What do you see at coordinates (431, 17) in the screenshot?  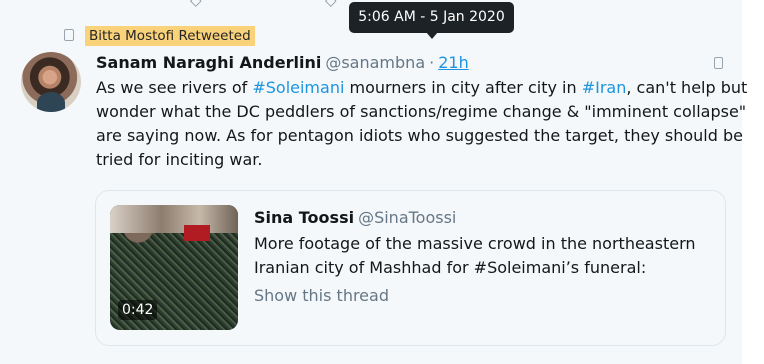 I see `timestamp-tooltip: 5:06 AM - 5 Jan 2020` at bounding box center [431, 17].